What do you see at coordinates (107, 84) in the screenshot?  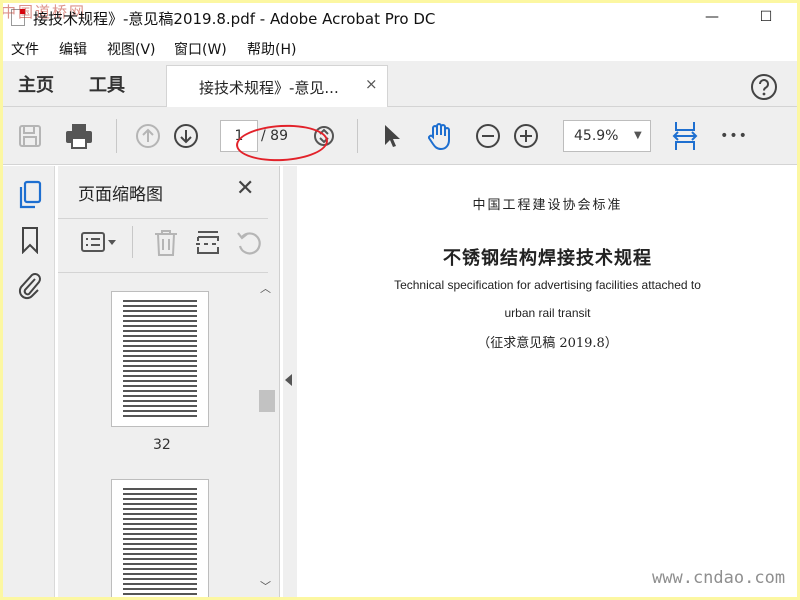 I see `tab-tools: 工具` at bounding box center [107, 84].